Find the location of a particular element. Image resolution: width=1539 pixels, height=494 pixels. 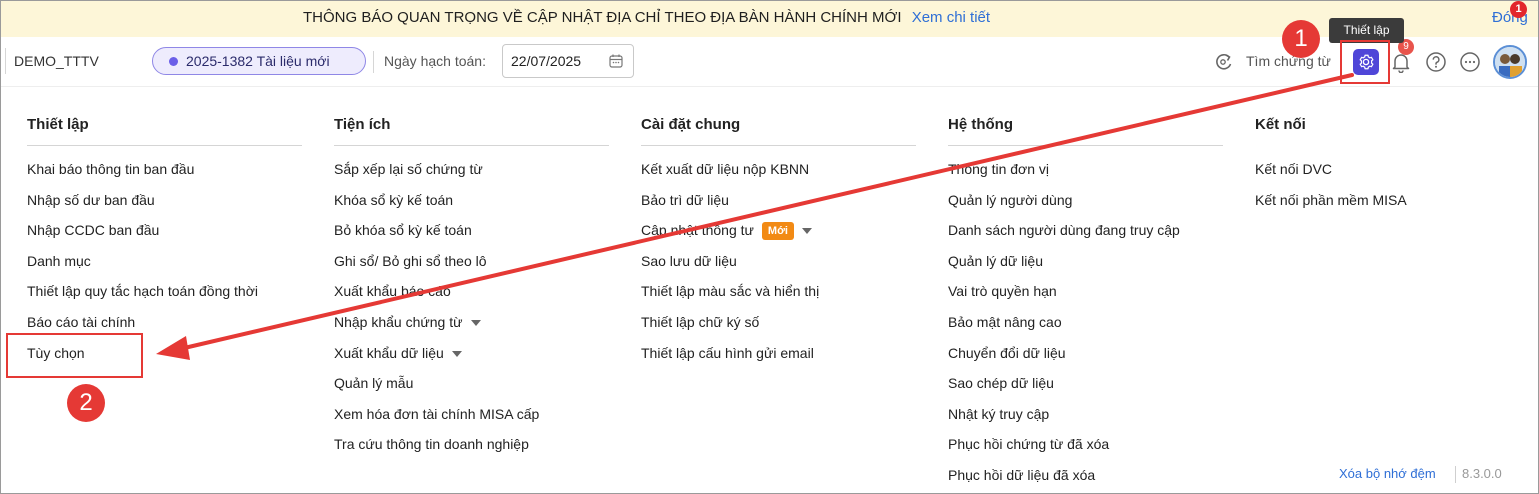

menu-item: Ghi sổ/ Bỏ ghi sổ theo lô is located at coordinates (471, 261).